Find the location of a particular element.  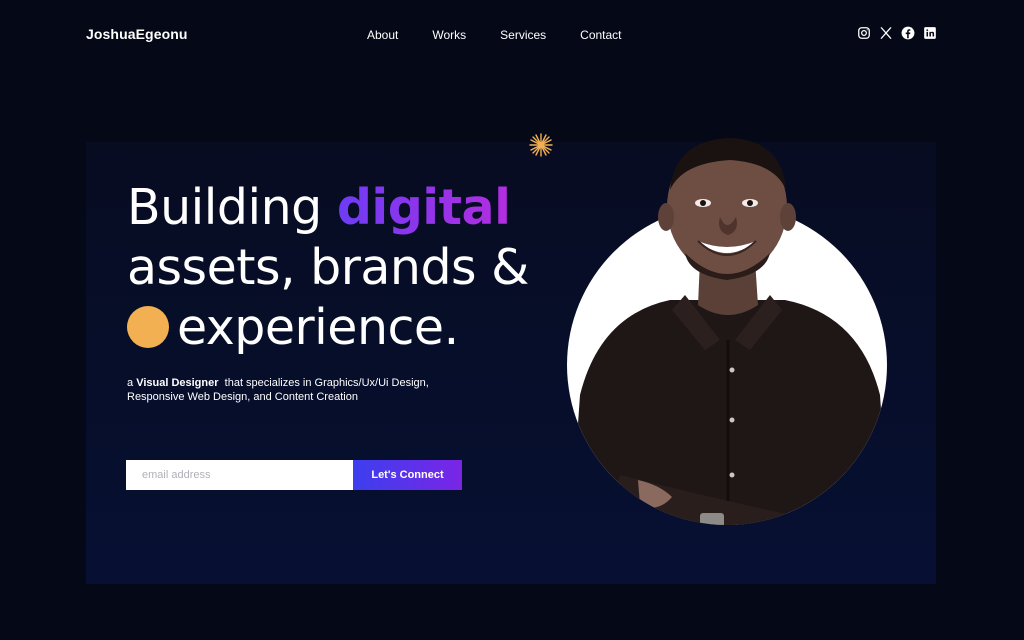

nav-link-about: About is located at coordinates (382, 35).